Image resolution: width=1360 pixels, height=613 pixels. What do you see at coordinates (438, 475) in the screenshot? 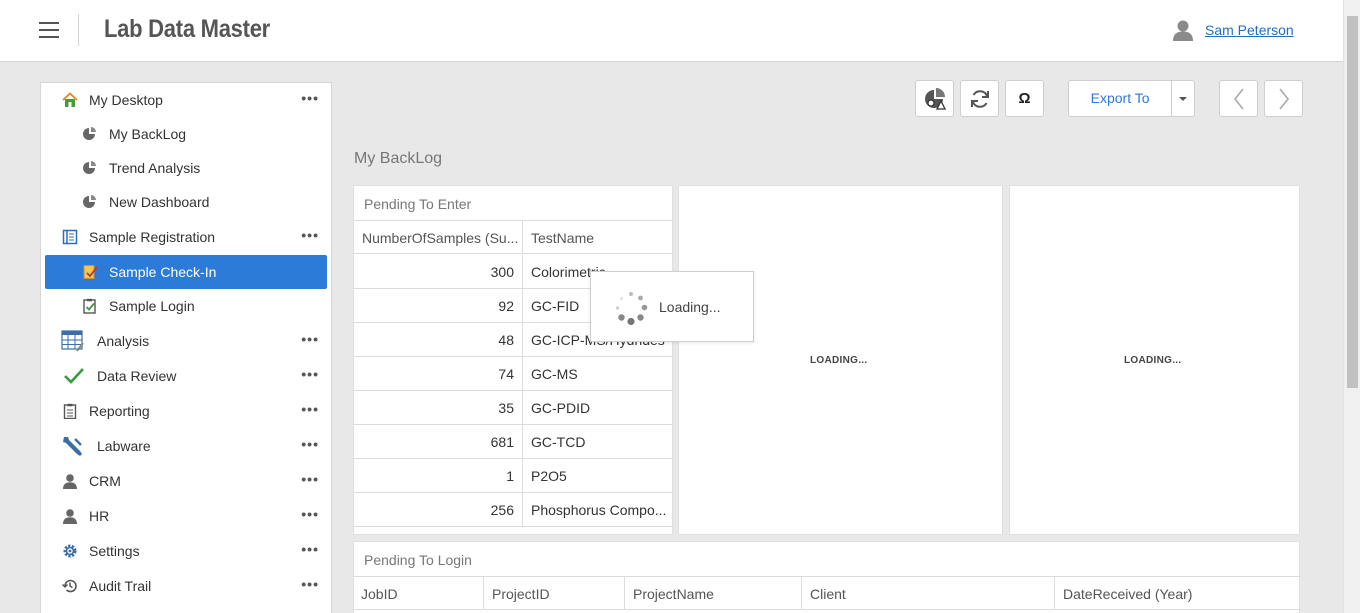
I see `cell-number-of-samples: 1` at bounding box center [438, 475].